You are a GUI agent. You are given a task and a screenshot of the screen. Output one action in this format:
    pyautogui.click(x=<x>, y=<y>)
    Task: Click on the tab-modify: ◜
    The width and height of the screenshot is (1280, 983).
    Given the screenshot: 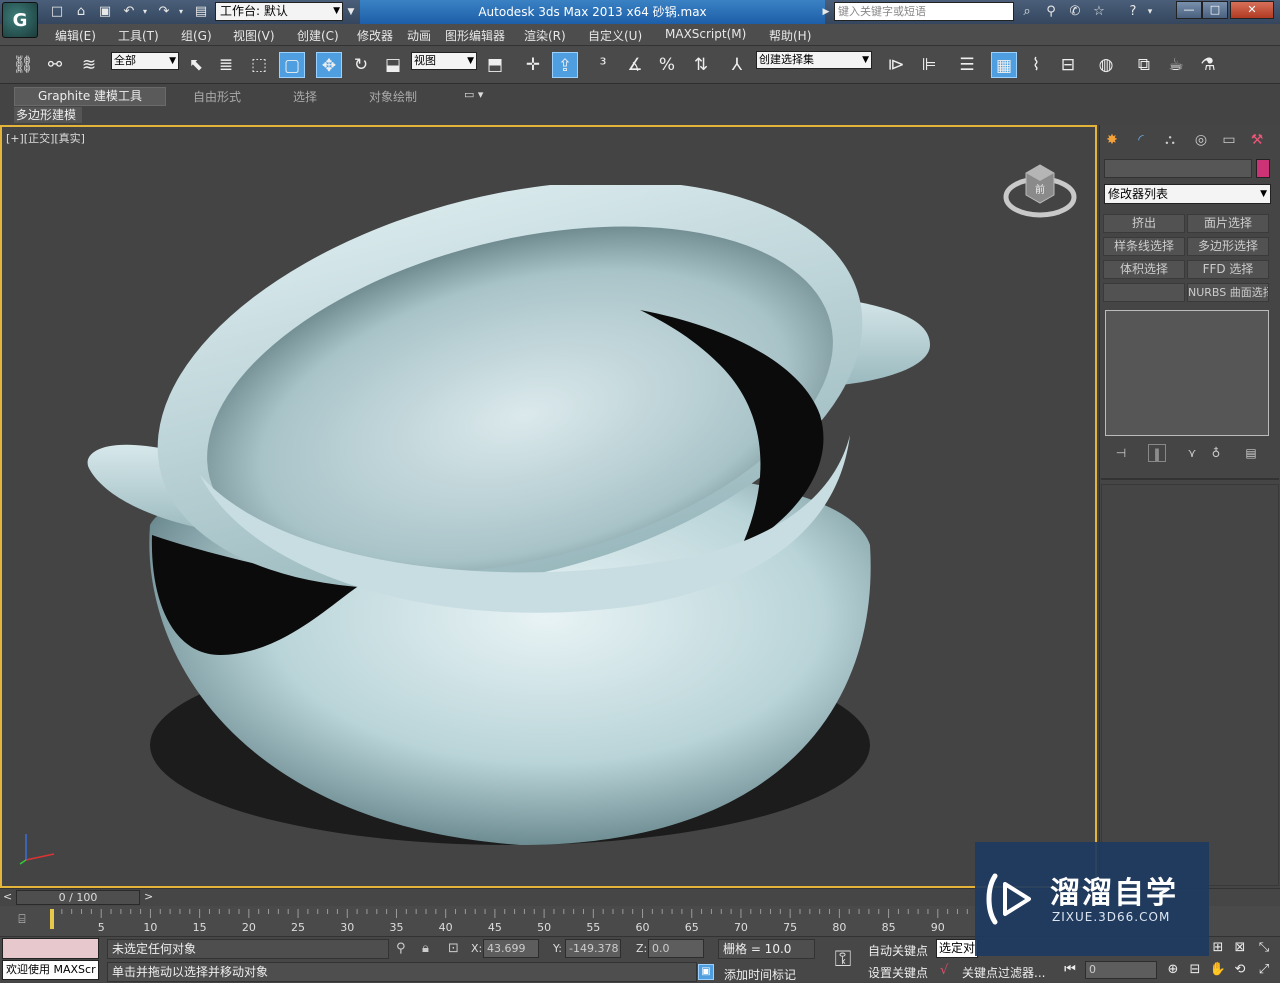 What is the action you would take?
    pyautogui.click(x=1141, y=140)
    